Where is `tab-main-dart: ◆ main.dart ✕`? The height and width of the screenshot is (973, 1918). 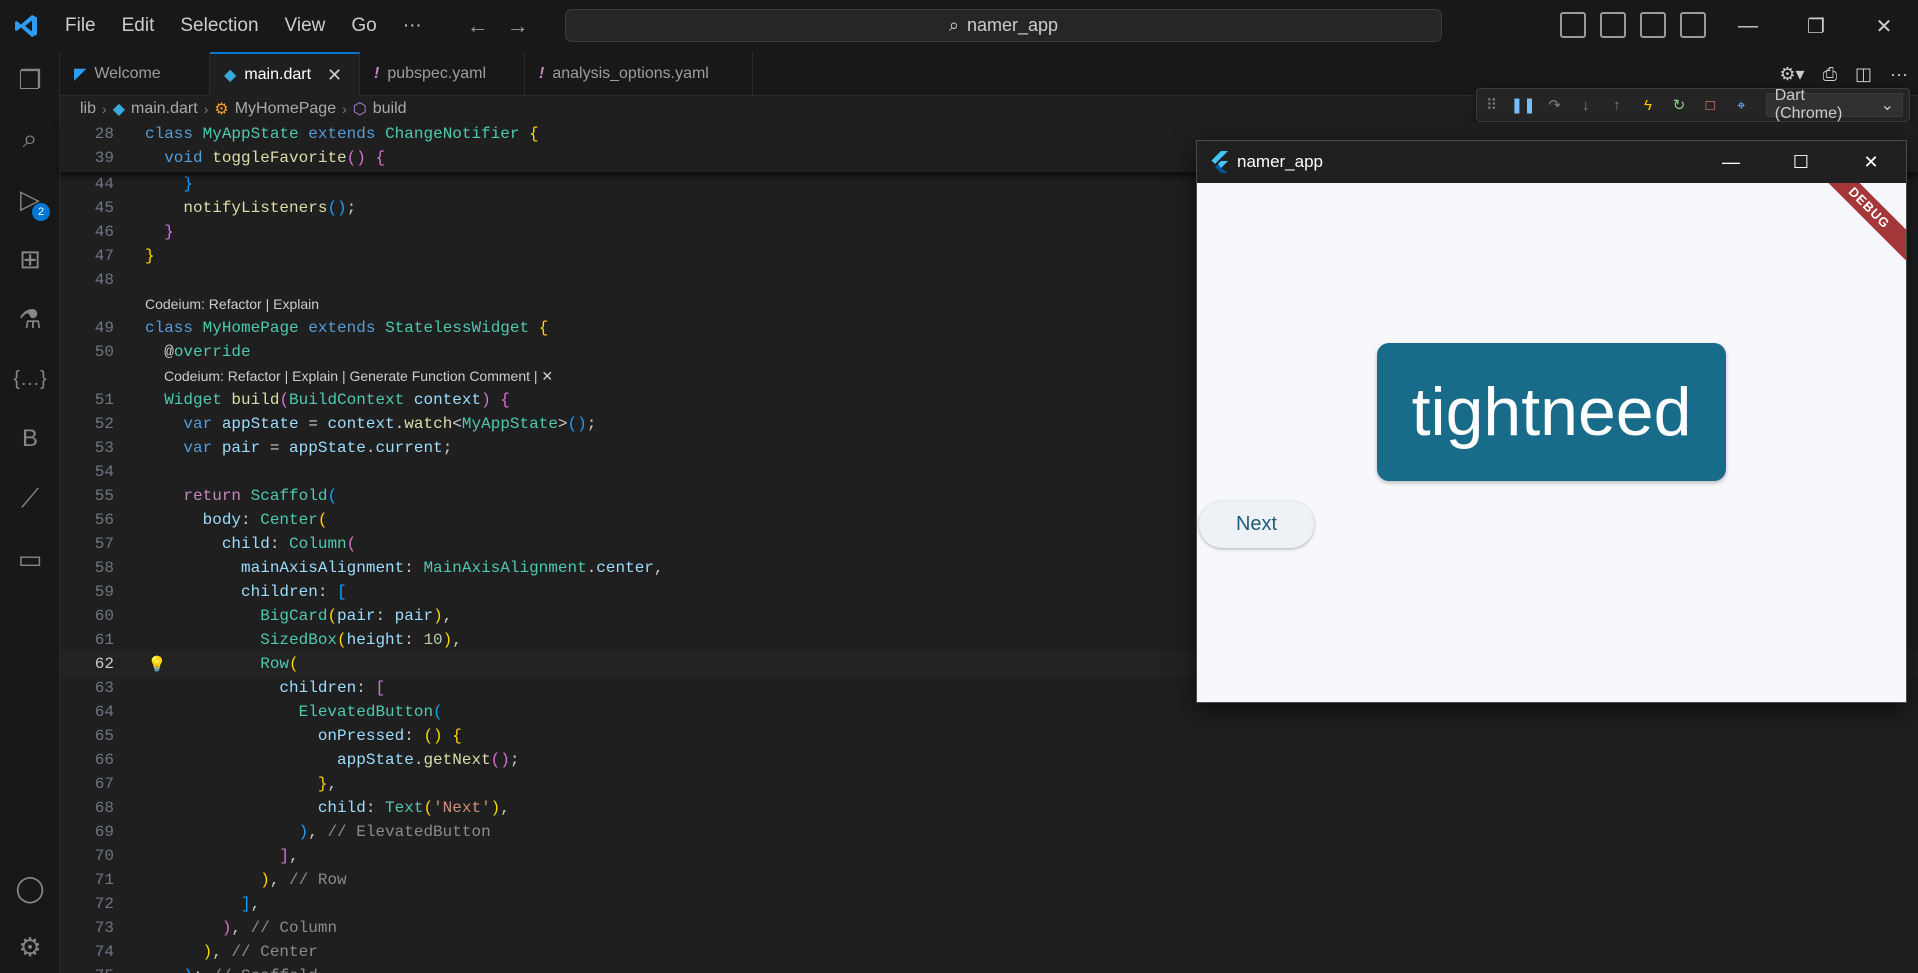
tab-main-dart: ◆ main.dart ✕ is located at coordinates (285, 74).